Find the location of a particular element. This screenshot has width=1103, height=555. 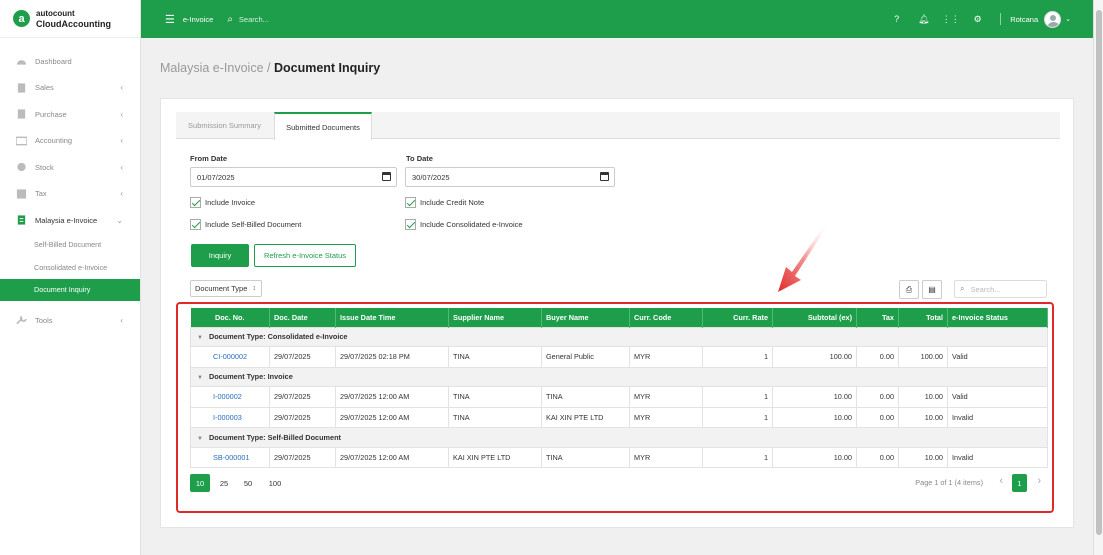

bell-icon: 🔔︎ is located at coordinates (923, 19).